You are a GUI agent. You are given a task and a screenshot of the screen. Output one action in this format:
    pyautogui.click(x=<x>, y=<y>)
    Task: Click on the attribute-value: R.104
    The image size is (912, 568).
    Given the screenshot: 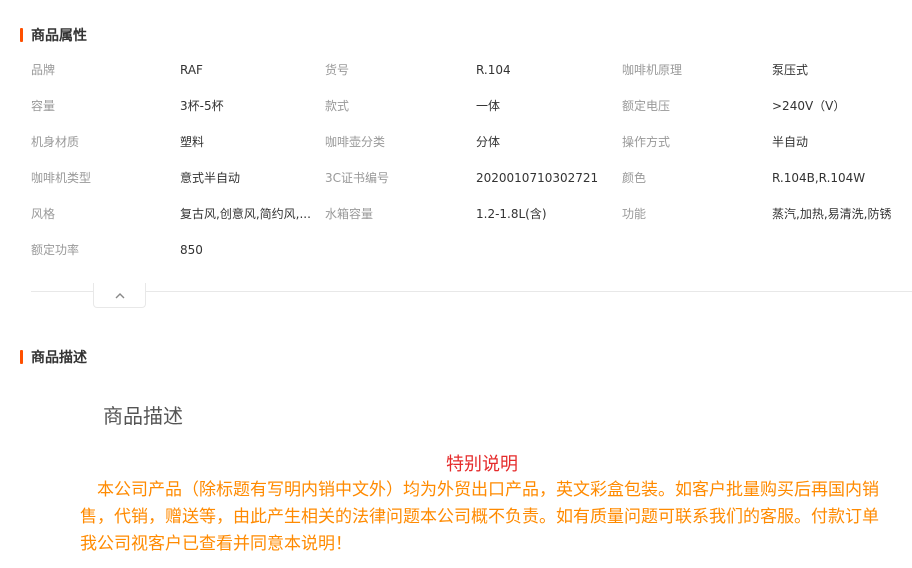 What is the action you would take?
    pyautogui.click(x=493, y=70)
    